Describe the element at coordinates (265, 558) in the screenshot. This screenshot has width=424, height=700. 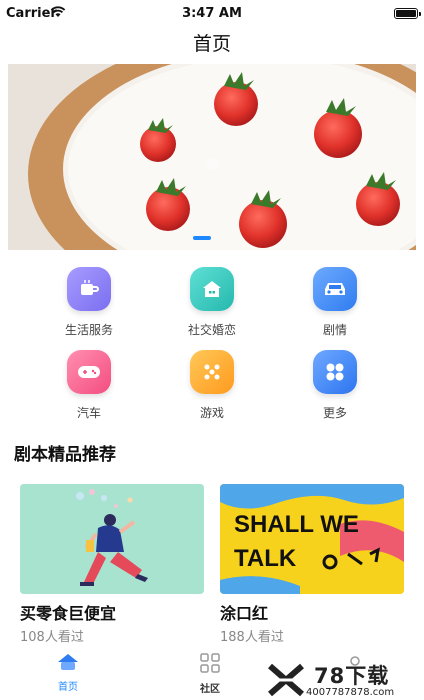
I see `svg-text: TALK` at that location.